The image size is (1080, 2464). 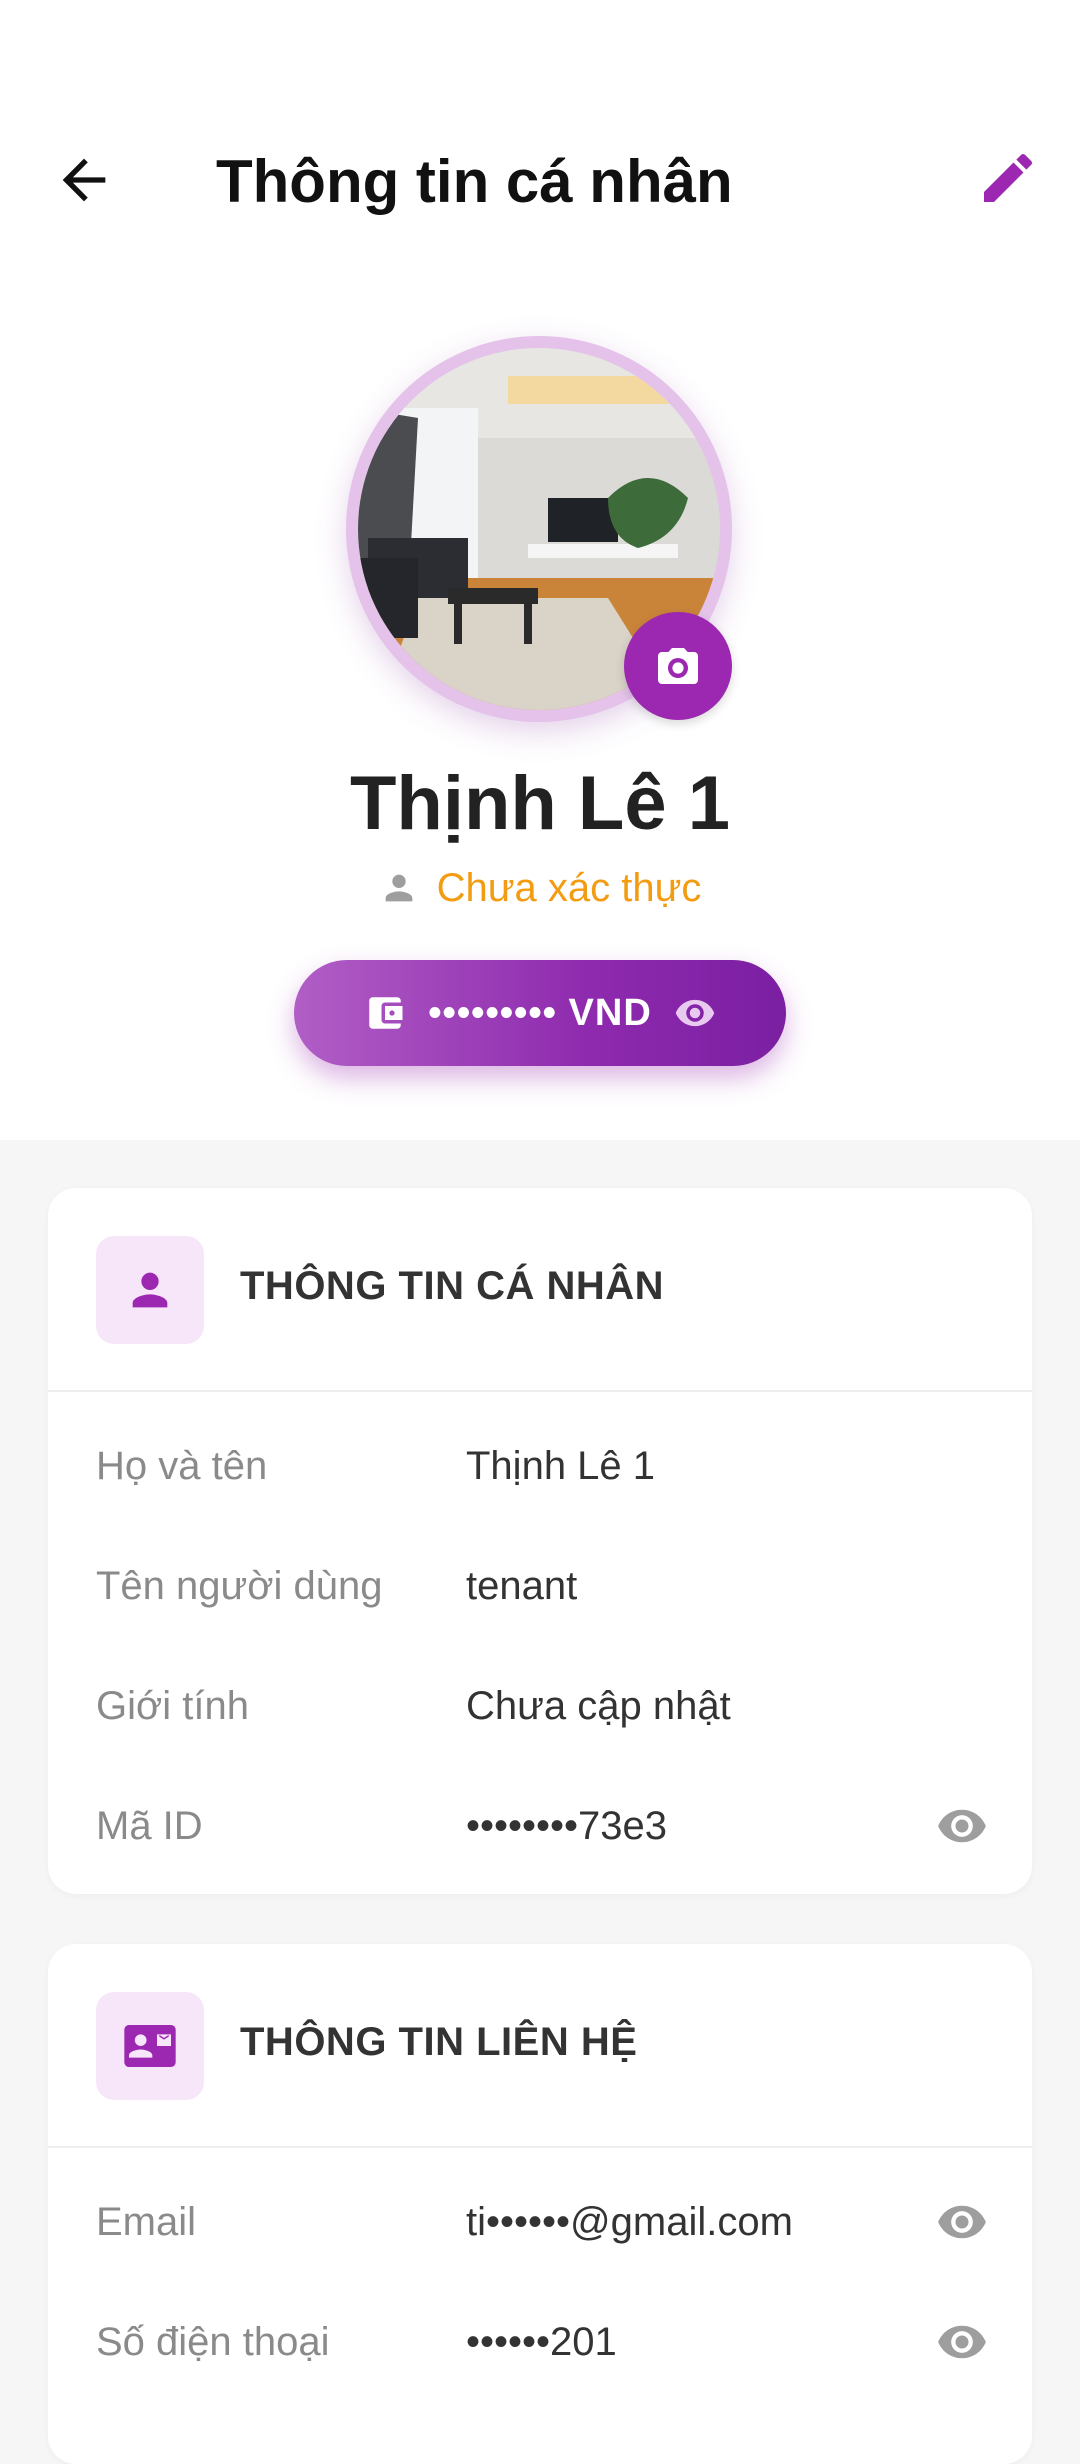 I want to click on card-header: THÔNG TIN LIÊN HỆ, so click(x=540, y=2046).